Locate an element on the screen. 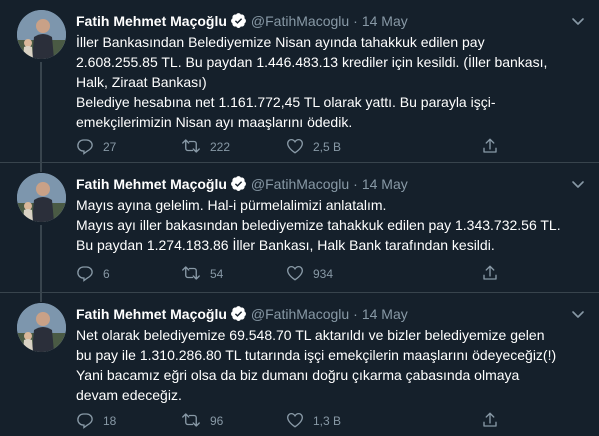 The image size is (599, 436). retweet-button: 54 is located at coordinates (202, 274).